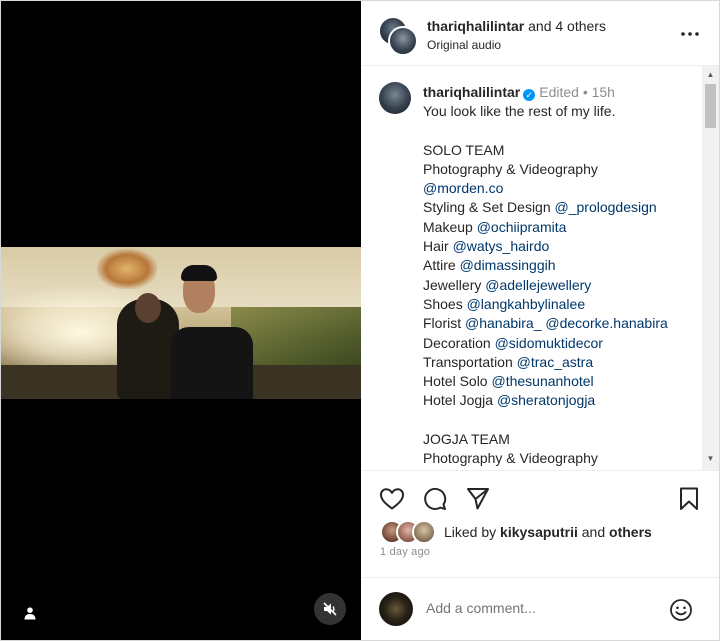  I want to click on caption-line: JOGJA TEAM, so click(561, 439).